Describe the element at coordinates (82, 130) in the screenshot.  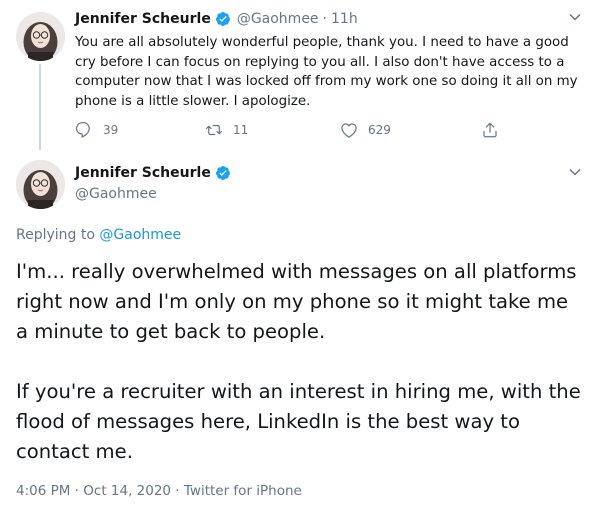
I see `reply-icon` at that location.